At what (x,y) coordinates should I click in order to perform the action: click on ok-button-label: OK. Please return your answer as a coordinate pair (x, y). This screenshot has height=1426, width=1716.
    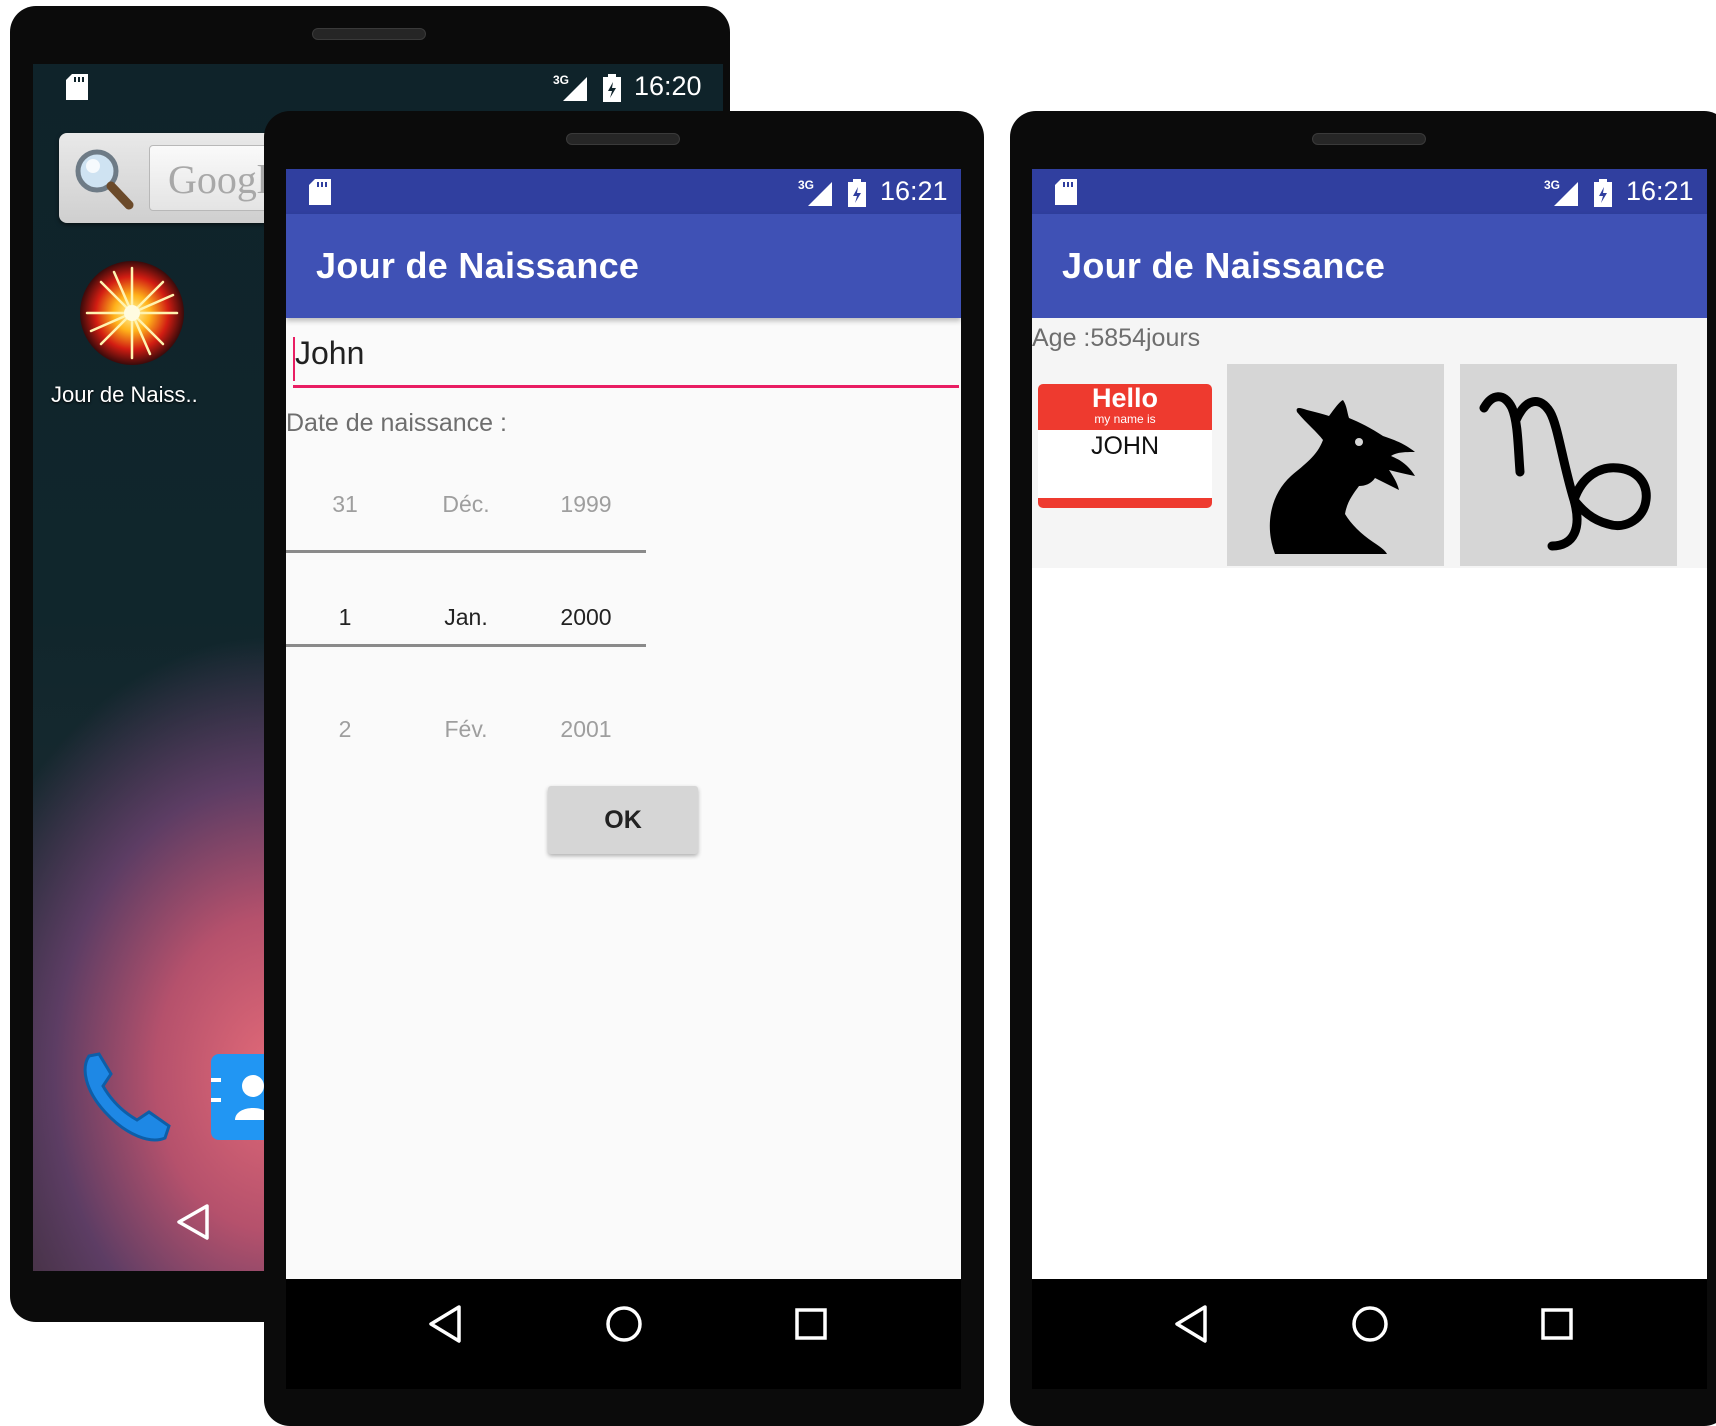
    Looking at the image, I should click on (623, 820).